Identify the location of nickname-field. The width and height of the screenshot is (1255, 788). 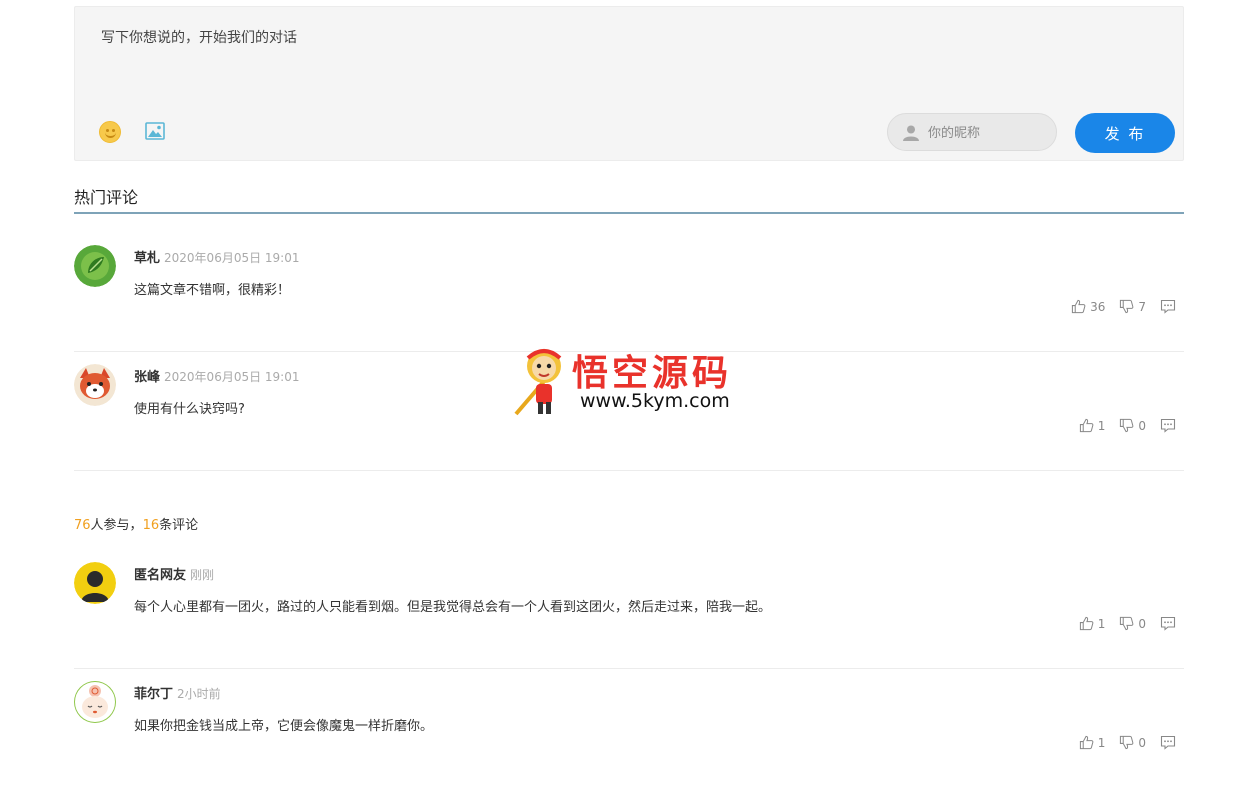
(972, 132).